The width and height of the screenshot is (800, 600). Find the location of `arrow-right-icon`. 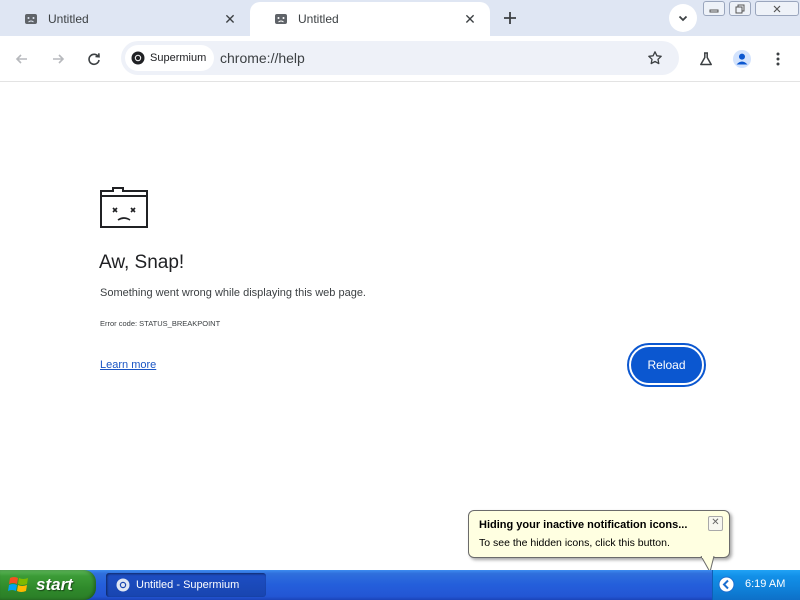

arrow-right-icon is located at coordinates (59, 59).